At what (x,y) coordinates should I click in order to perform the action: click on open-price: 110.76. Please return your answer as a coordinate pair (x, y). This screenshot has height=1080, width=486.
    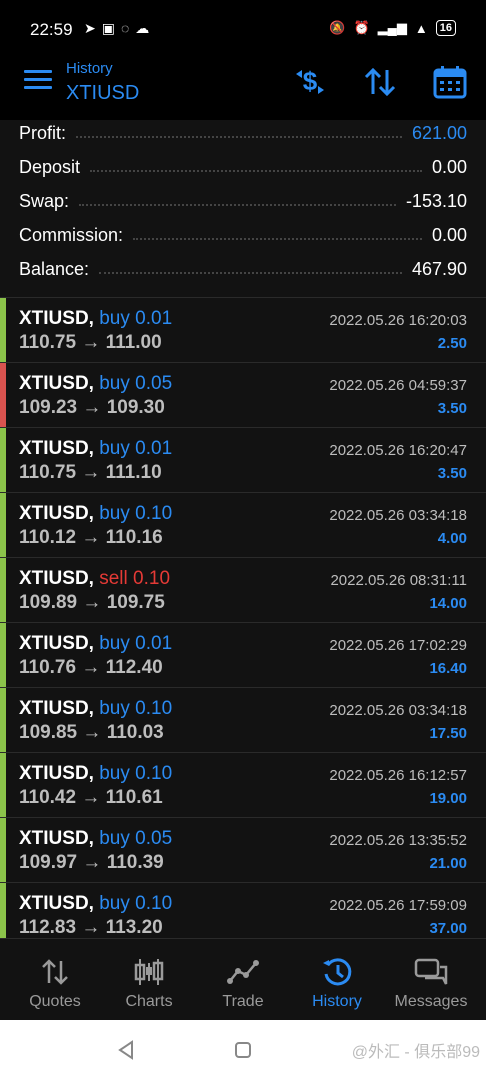
    Looking at the image, I should click on (48, 667).